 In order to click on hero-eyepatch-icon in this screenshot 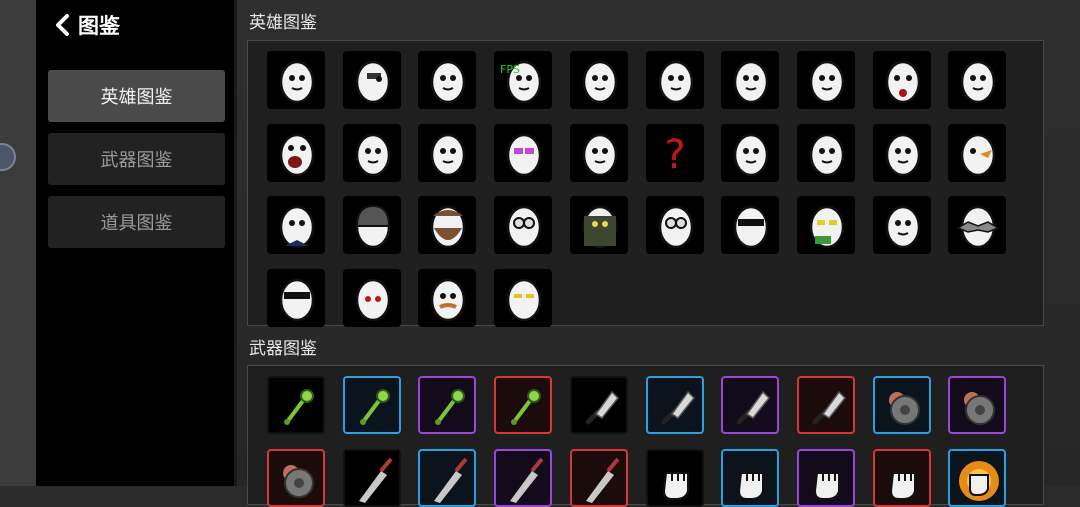, I will do `click(372, 82)`.